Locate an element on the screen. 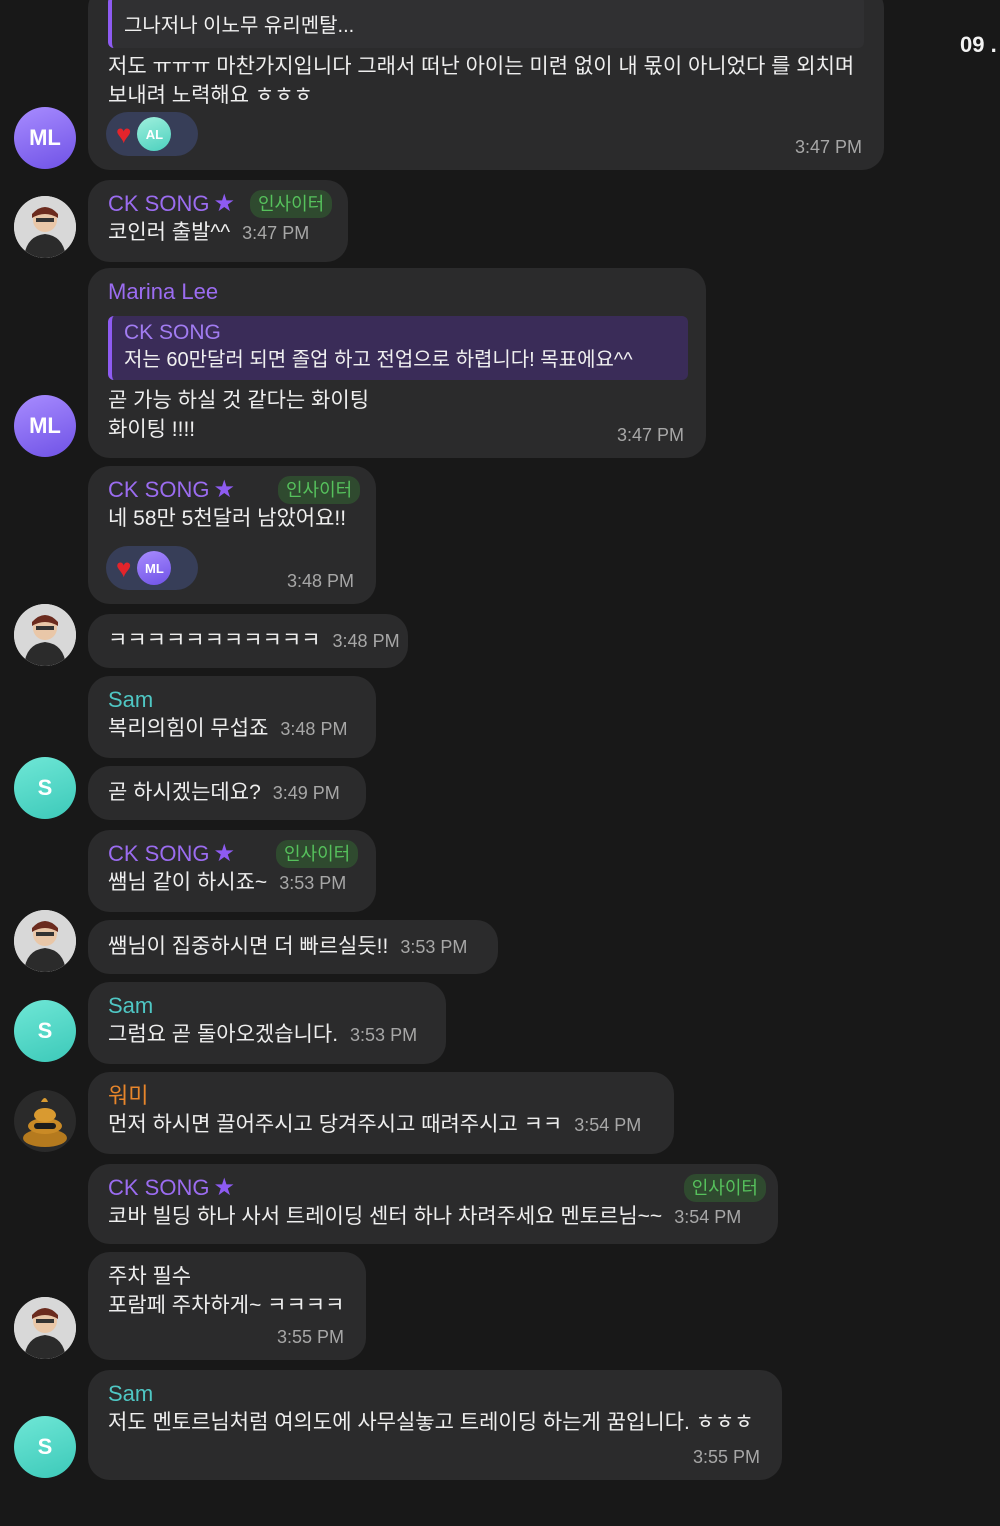  message-text: 주차 필수 is located at coordinates (150, 1276).